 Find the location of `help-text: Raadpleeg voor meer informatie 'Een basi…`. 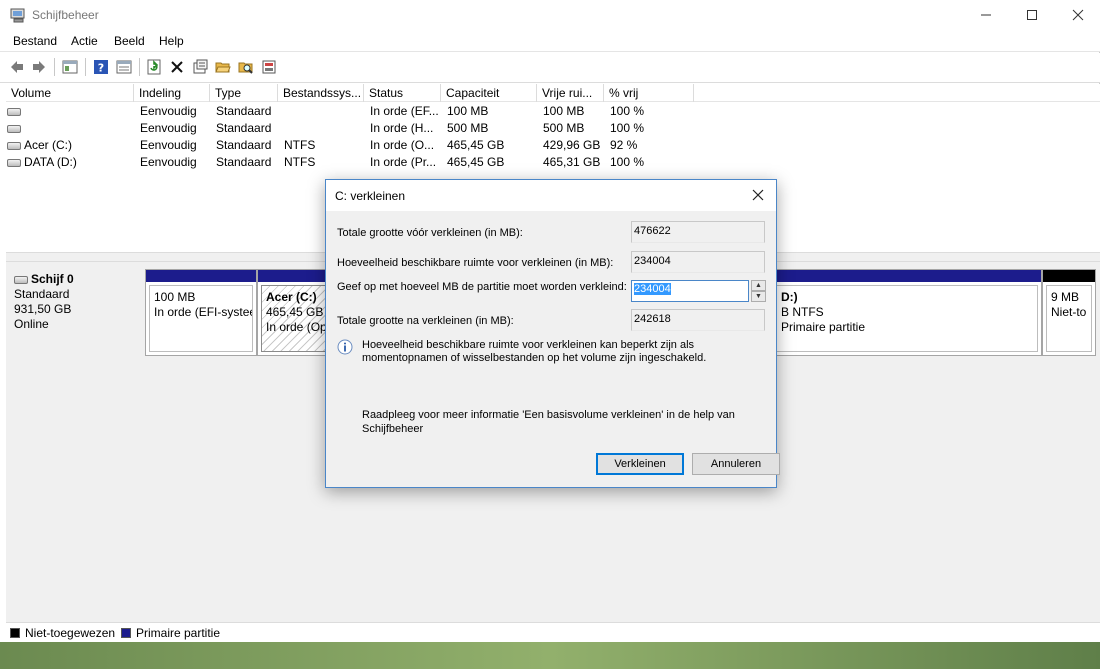

help-text: Raadpleeg voor meer informatie 'Een basi… is located at coordinates (548, 422).